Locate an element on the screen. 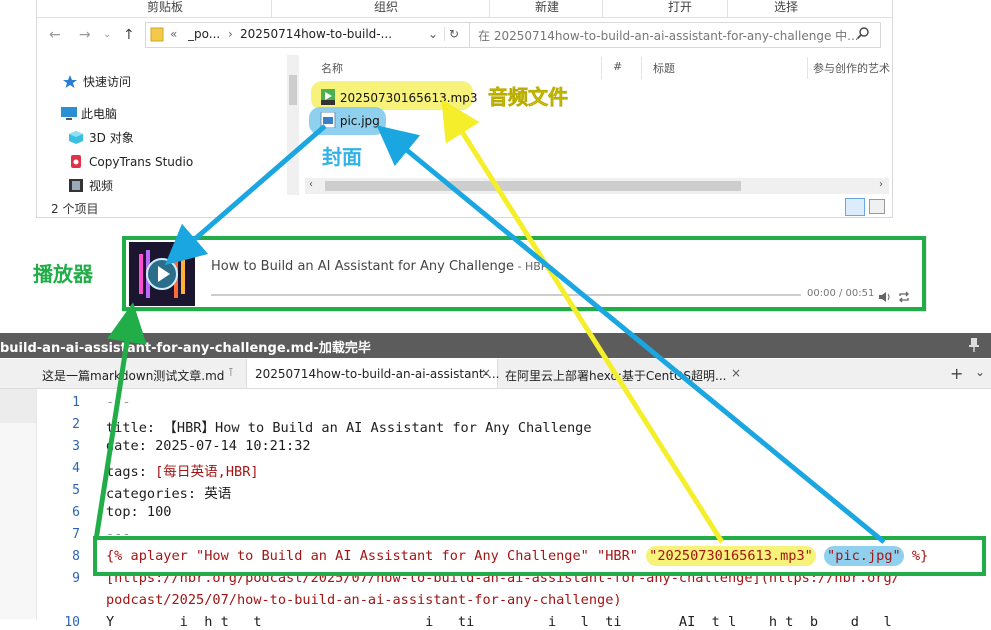 The height and width of the screenshot is (630, 991). aplayer-tag-highlight-frame is located at coordinates (539, 556).